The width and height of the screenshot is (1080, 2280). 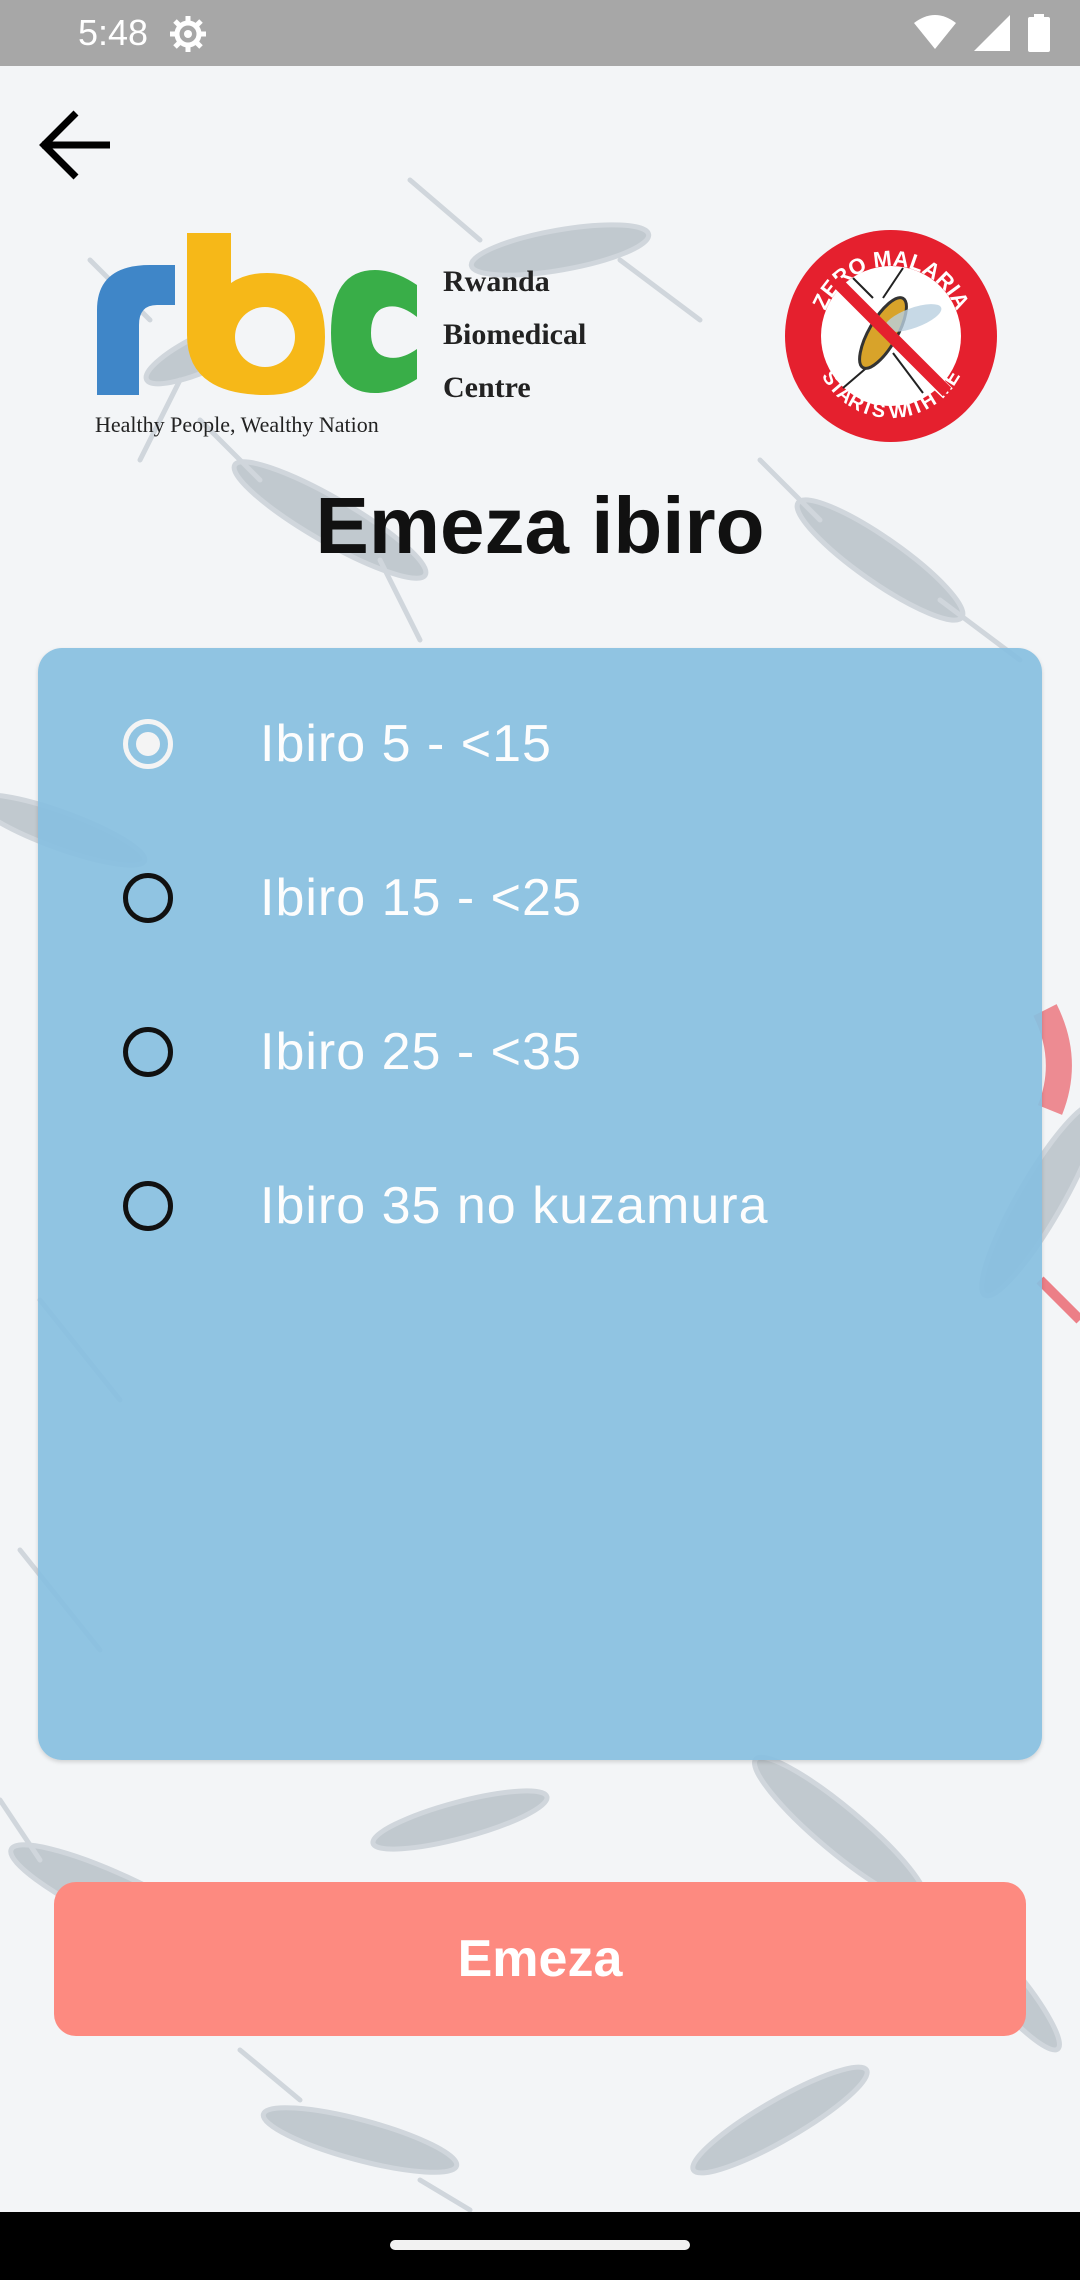 I want to click on rbc-letters-image, so click(x=257, y=314).